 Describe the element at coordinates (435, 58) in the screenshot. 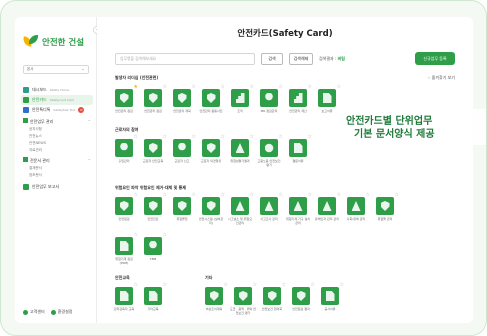

I see `register-button: 신규업무 등록` at that location.